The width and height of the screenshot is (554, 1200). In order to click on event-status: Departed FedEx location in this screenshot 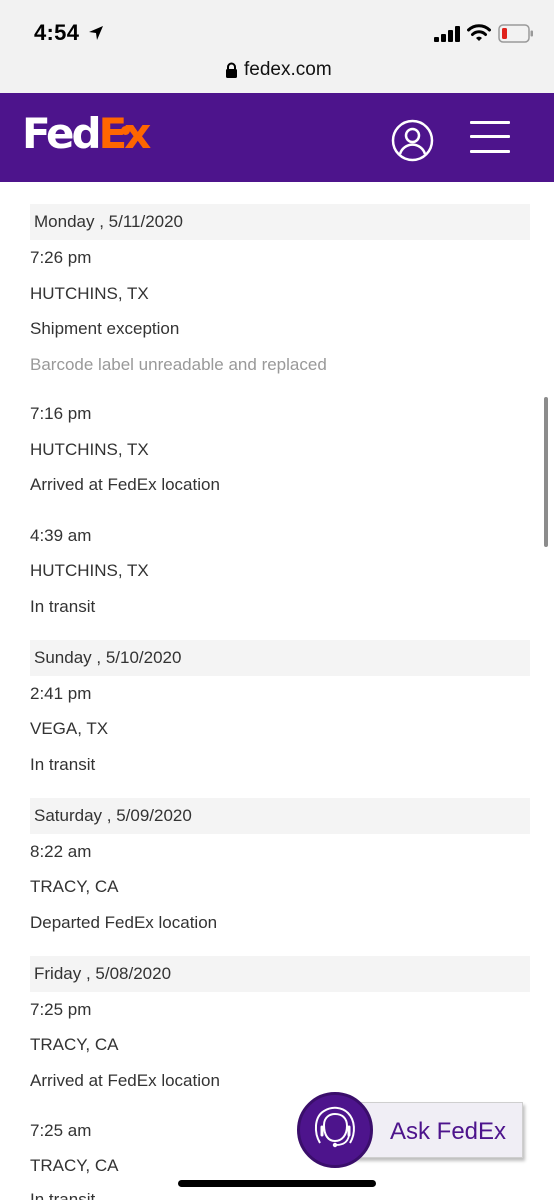, I will do `click(124, 922)`.